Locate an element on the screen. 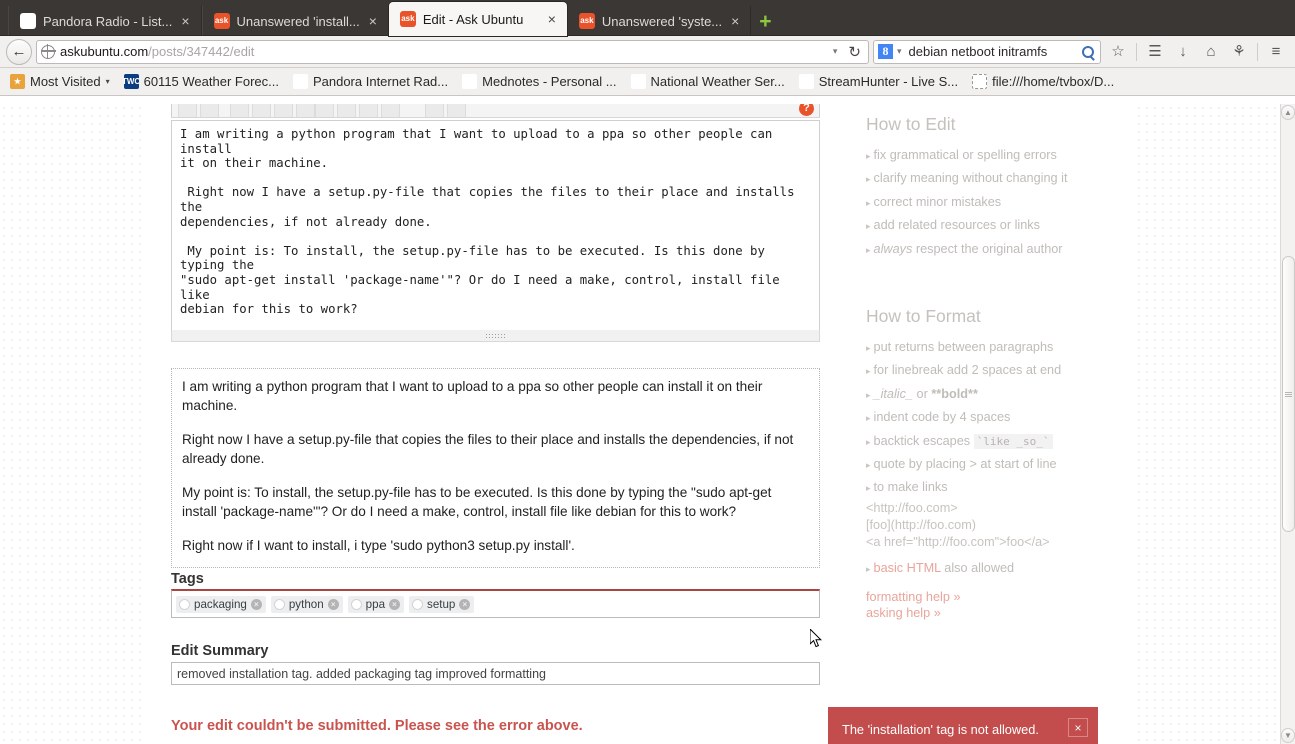  search-icon is located at coordinates (1088, 51).